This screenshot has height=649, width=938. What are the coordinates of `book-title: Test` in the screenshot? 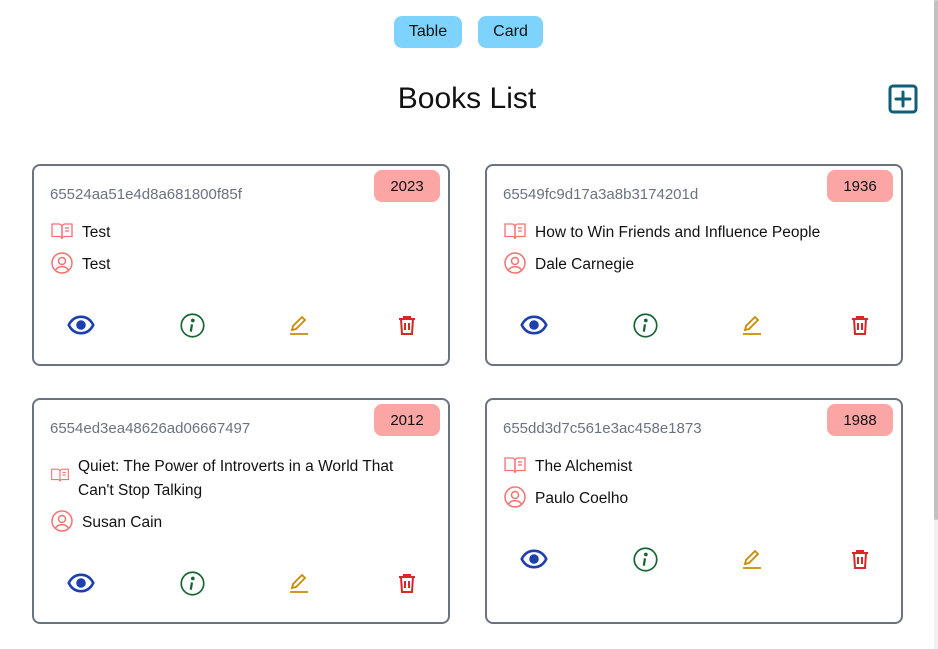 It's located at (96, 232).